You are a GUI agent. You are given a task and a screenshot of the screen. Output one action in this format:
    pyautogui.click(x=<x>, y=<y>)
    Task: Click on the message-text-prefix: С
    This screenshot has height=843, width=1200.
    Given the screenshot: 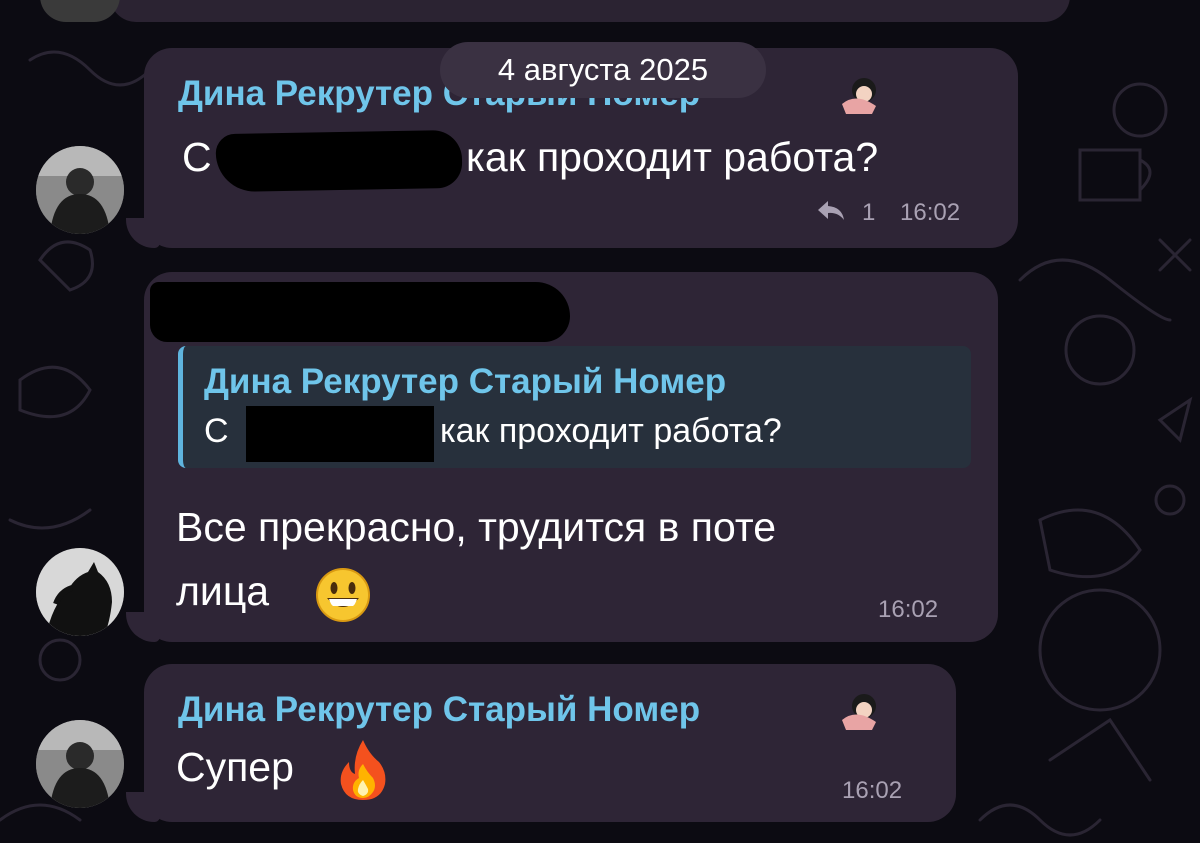 What is the action you would take?
    pyautogui.click(x=197, y=157)
    